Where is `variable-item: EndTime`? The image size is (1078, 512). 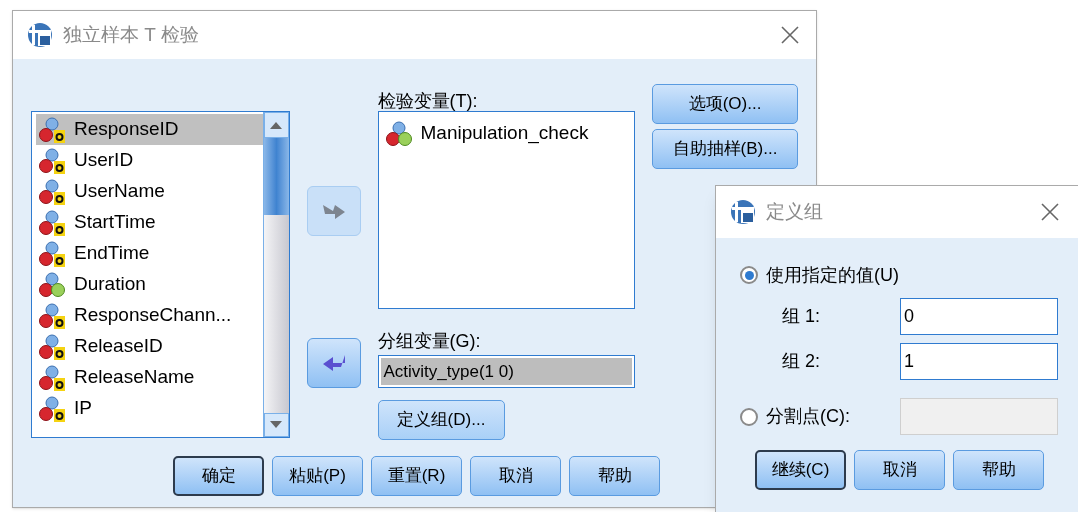 variable-item: EndTime is located at coordinates (149, 253).